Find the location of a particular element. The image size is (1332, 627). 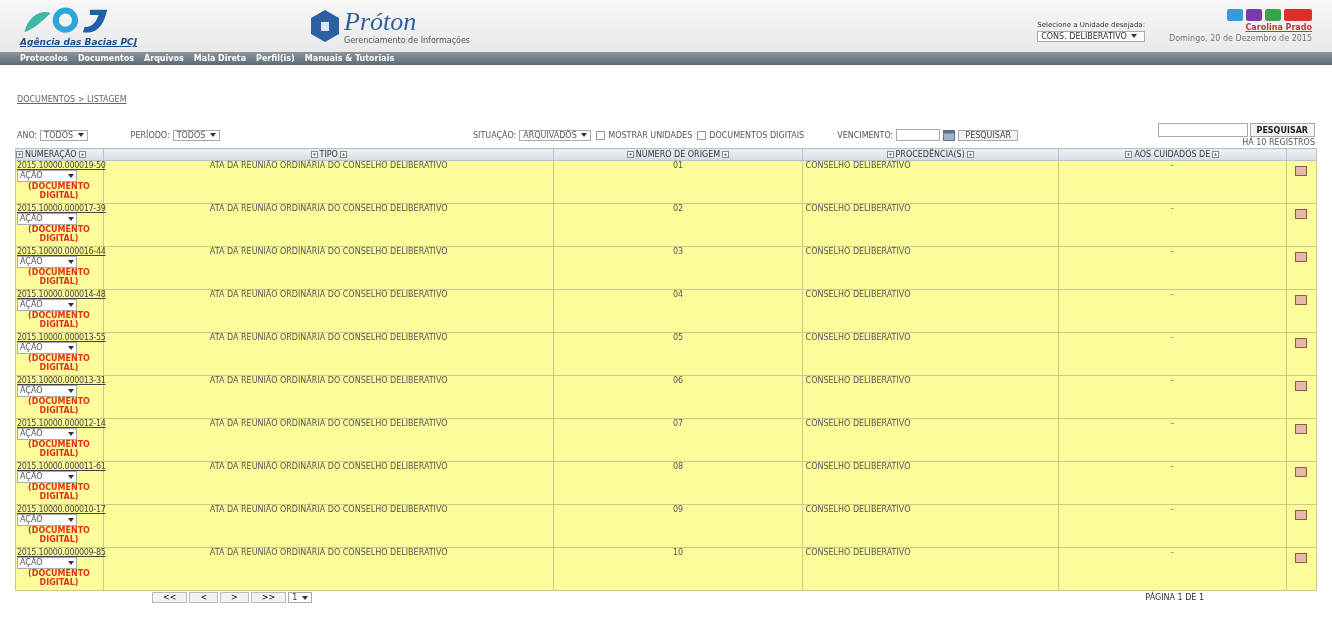

due-date-label: VENCIMENTO: is located at coordinates (865, 135).